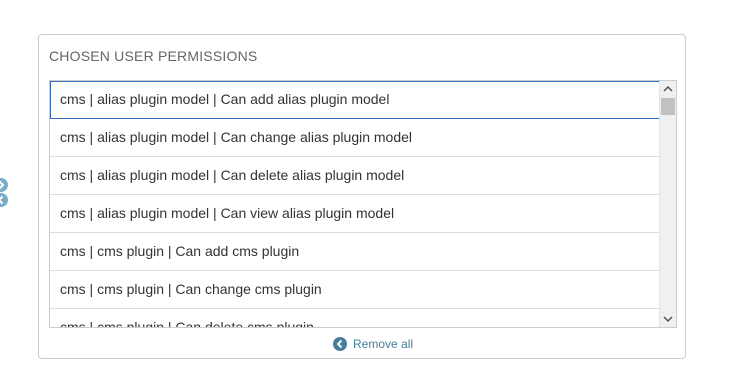  I want to click on selector-move-controls, so click(4, 193).